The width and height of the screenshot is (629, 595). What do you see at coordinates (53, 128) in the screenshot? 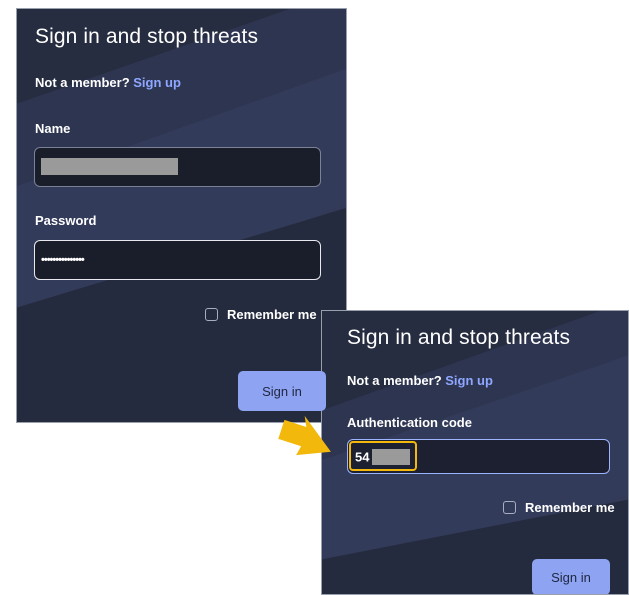
I see `name-label: Name` at bounding box center [53, 128].